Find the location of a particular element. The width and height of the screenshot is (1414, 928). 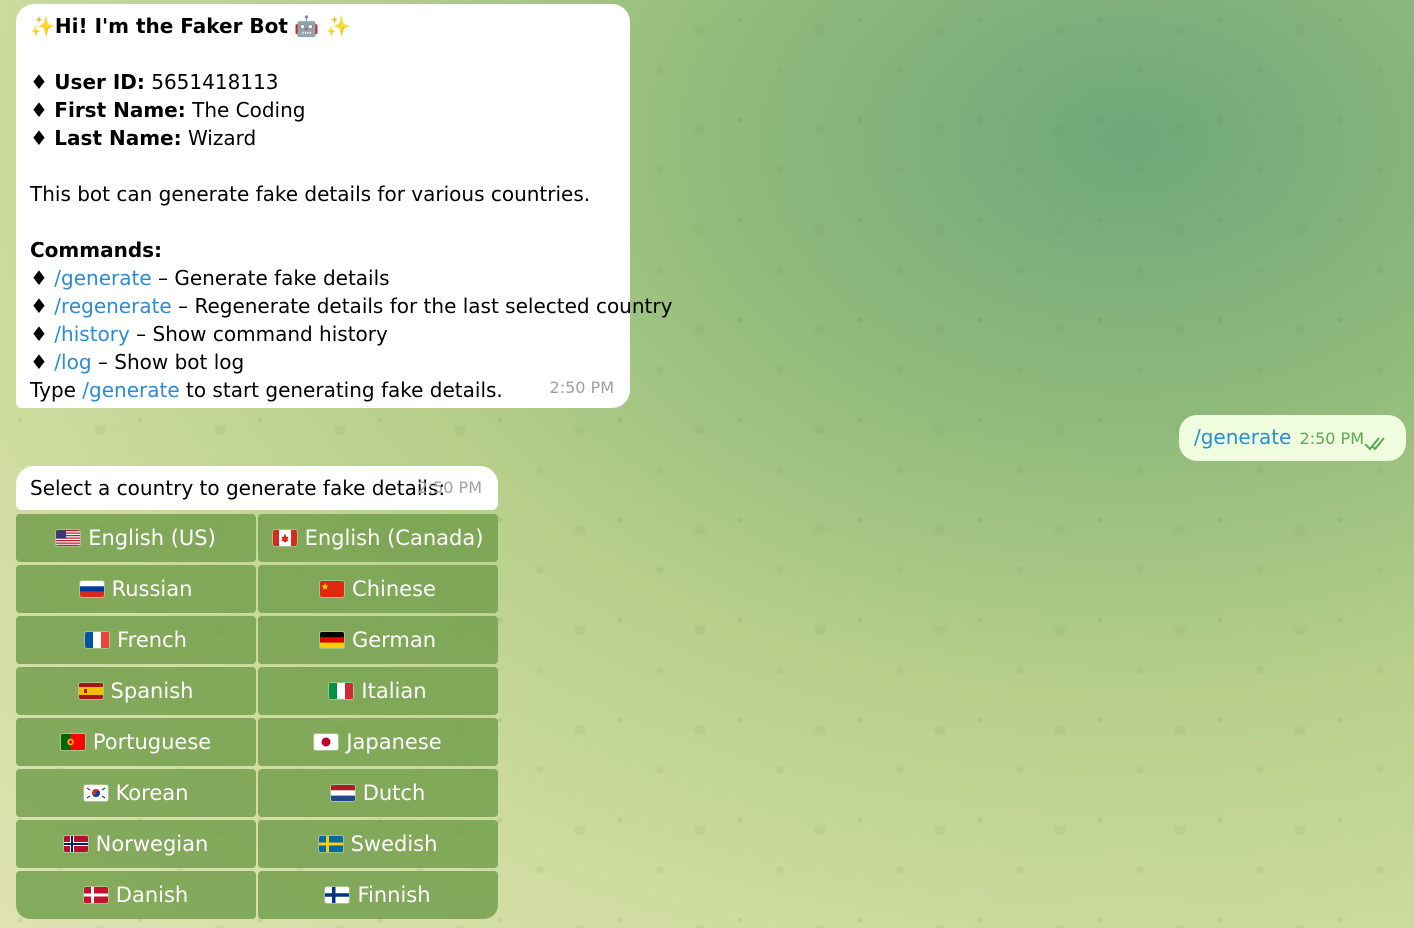

kr-flag-icon is located at coordinates (95, 793).